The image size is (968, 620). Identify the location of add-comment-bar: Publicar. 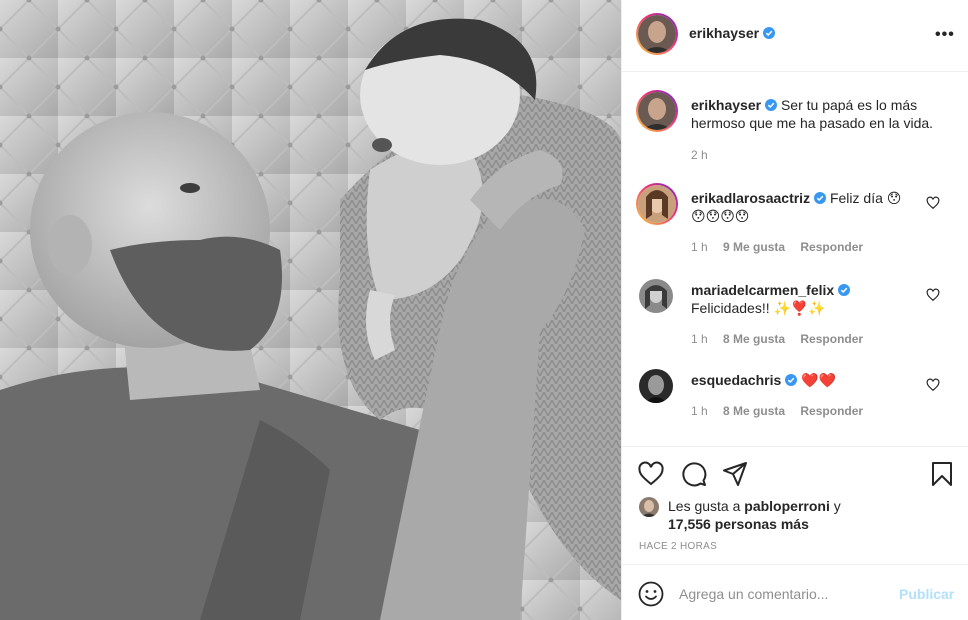
(795, 592).